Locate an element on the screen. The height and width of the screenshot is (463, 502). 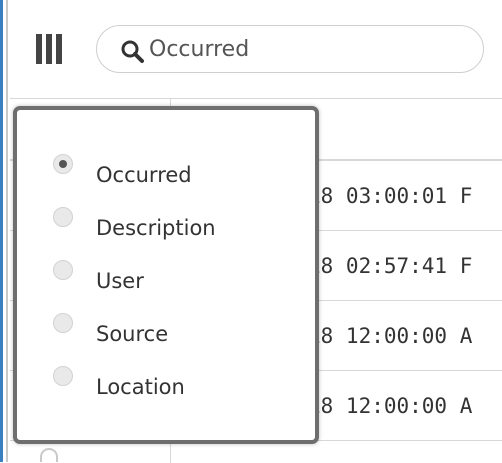
field-option-label: Description is located at coordinates (156, 228).